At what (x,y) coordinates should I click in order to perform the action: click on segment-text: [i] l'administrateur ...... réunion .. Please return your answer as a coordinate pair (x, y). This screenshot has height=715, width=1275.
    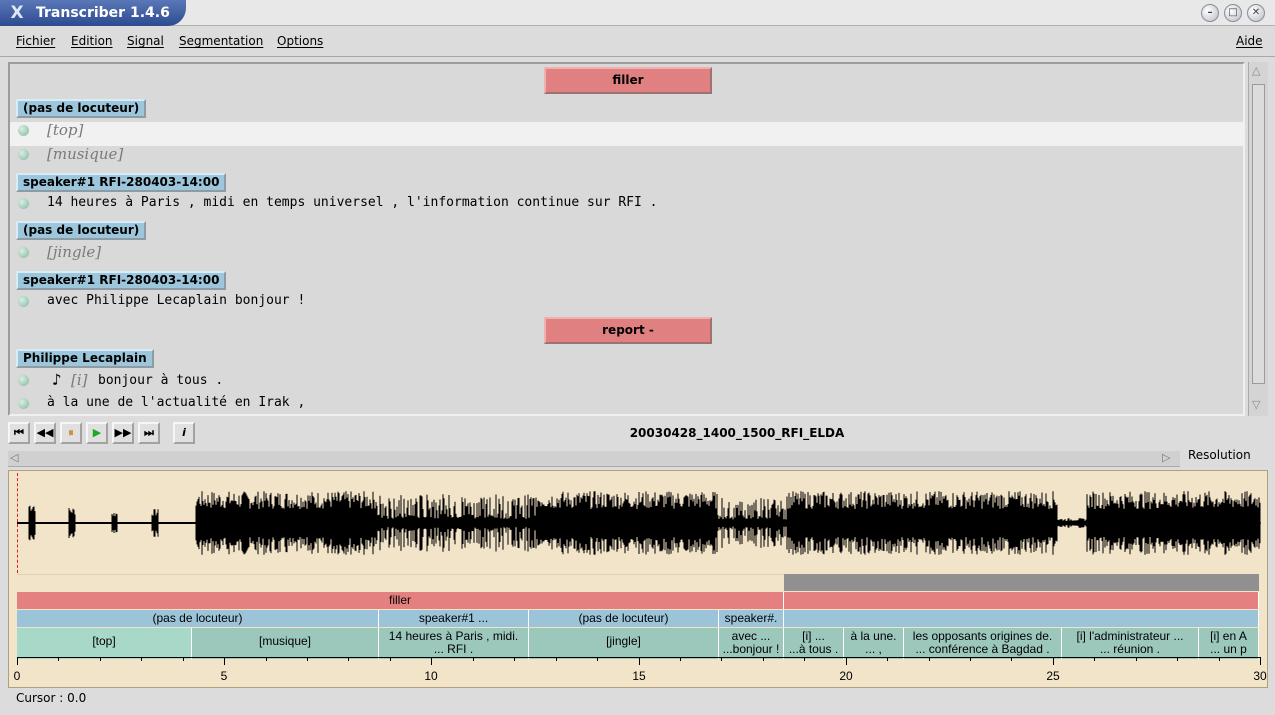
    Looking at the image, I should click on (1130, 643).